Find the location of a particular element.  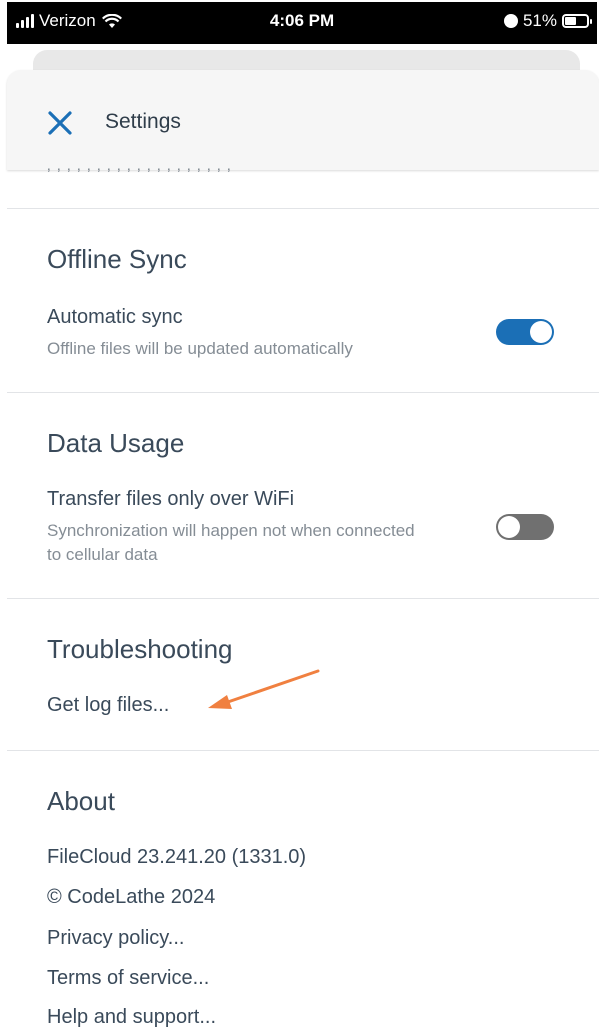

automatic-sync-toggle is located at coordinates (525, 332).